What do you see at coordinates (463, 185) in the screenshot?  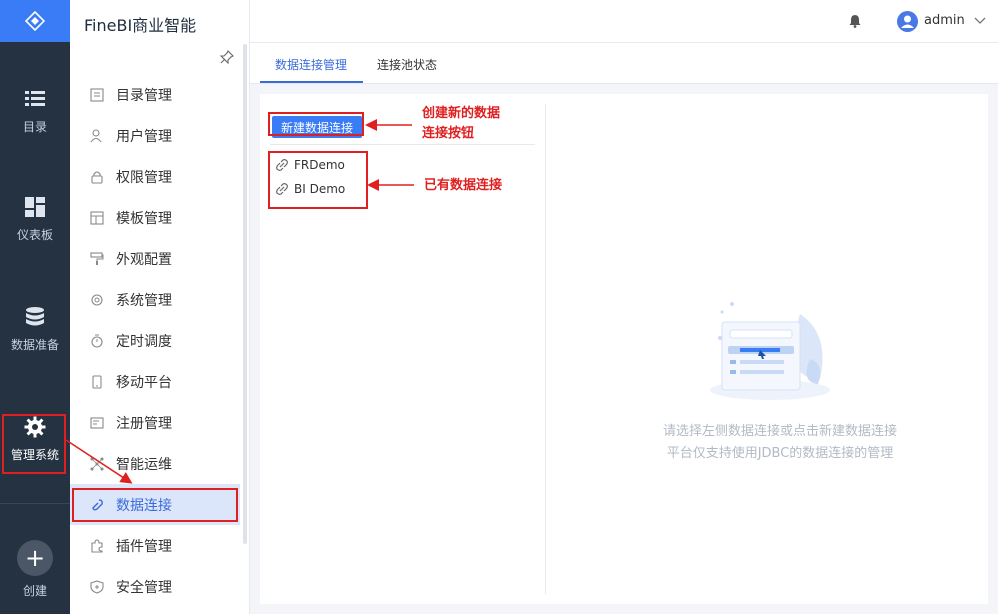 I see `annotation-existing: 已有数据连接` at bounding box center [463, 185].